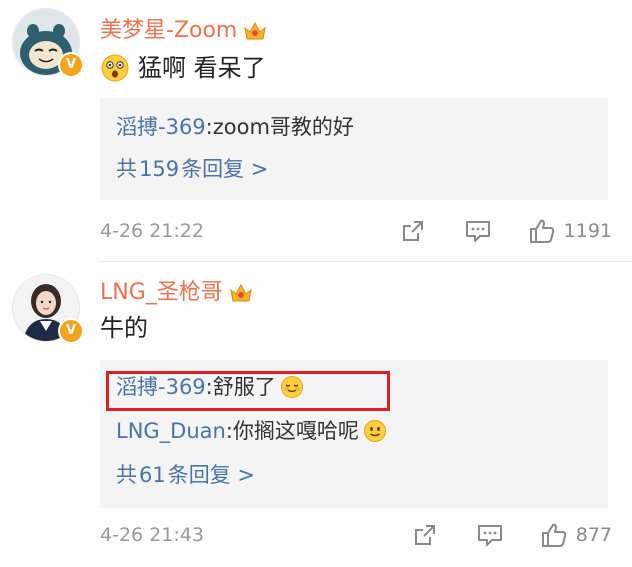 The height and width of the screenshot is (567, 632). Describe the element at coordinates (171, 431) in the screenshot. I see `reply-username: LNG_Duan` at that location.